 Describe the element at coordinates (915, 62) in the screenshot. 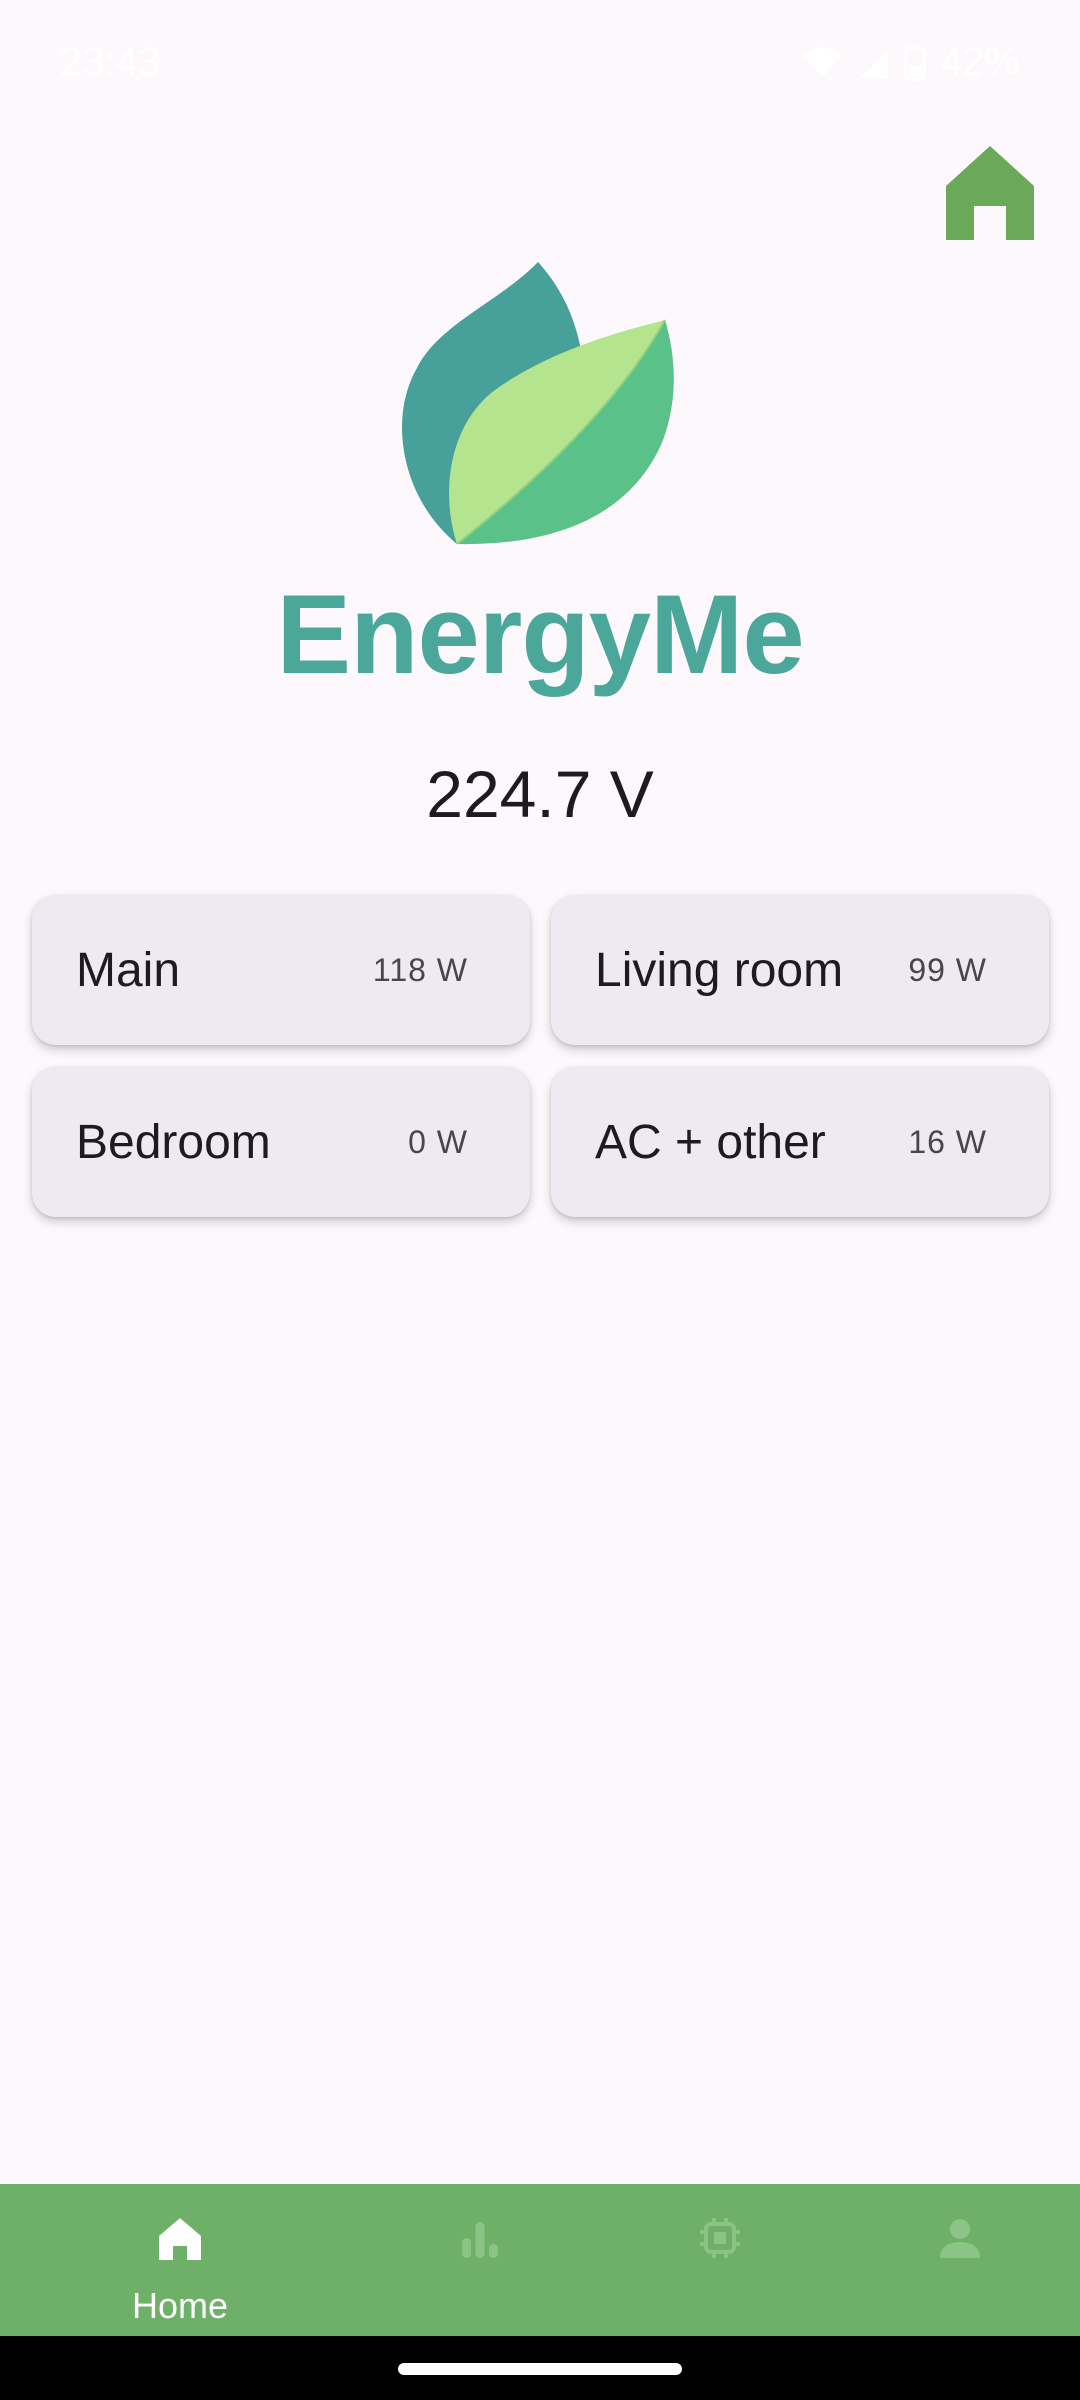

I see `battery-icon` at that location.